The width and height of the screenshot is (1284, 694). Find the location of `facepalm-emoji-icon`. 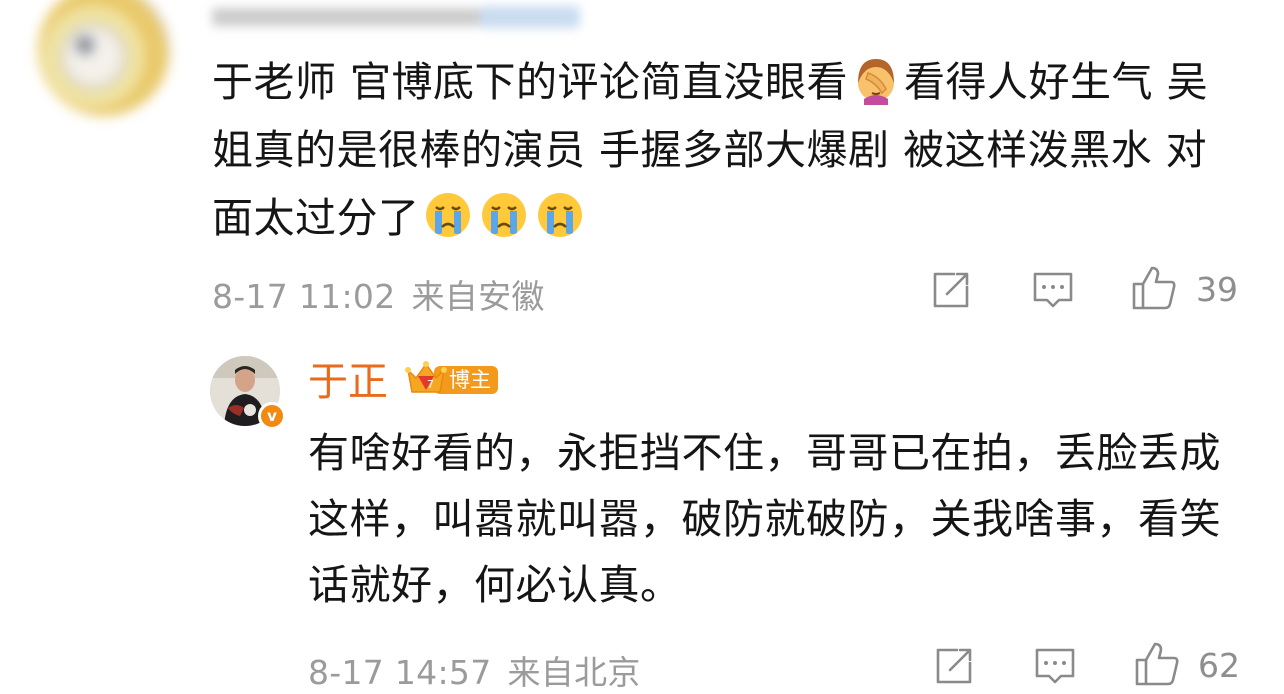

facepalm-emoji-icon is located at coordinates (876, 79).